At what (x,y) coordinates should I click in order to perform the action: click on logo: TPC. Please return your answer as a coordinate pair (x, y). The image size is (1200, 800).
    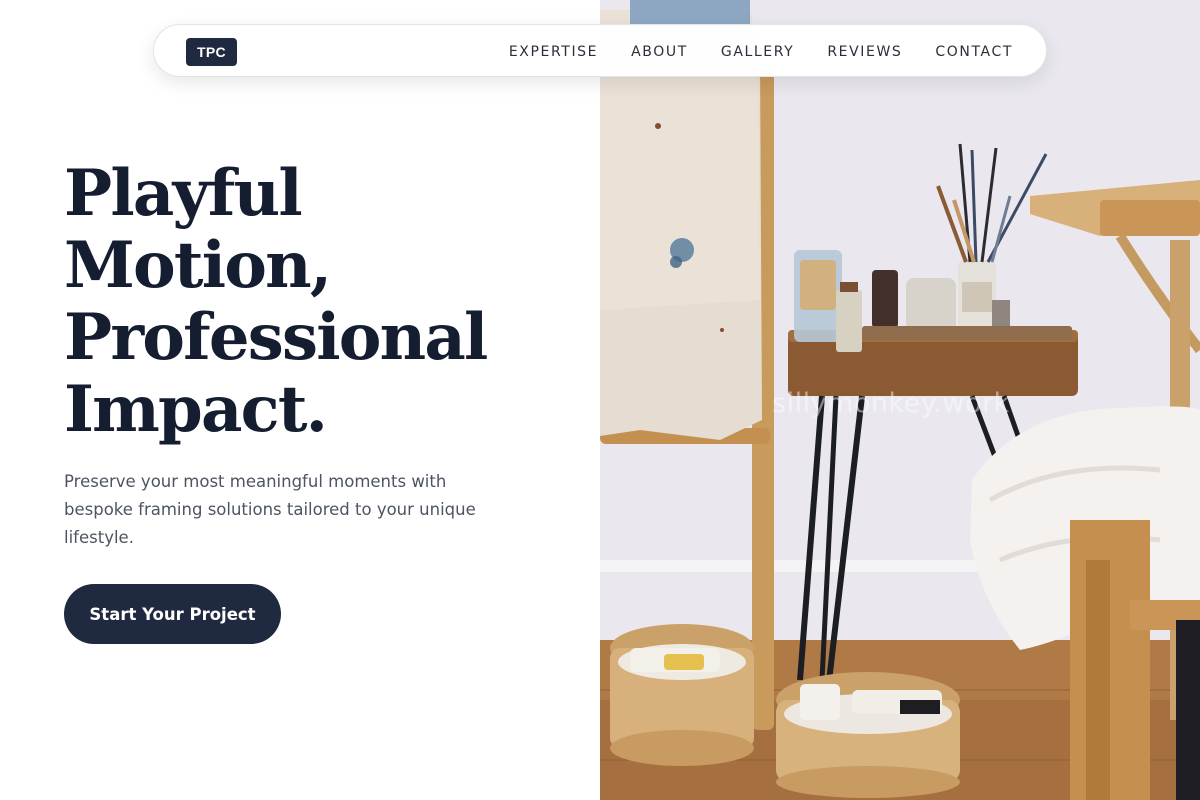
    Looking at the image, I should click on (211, 52).